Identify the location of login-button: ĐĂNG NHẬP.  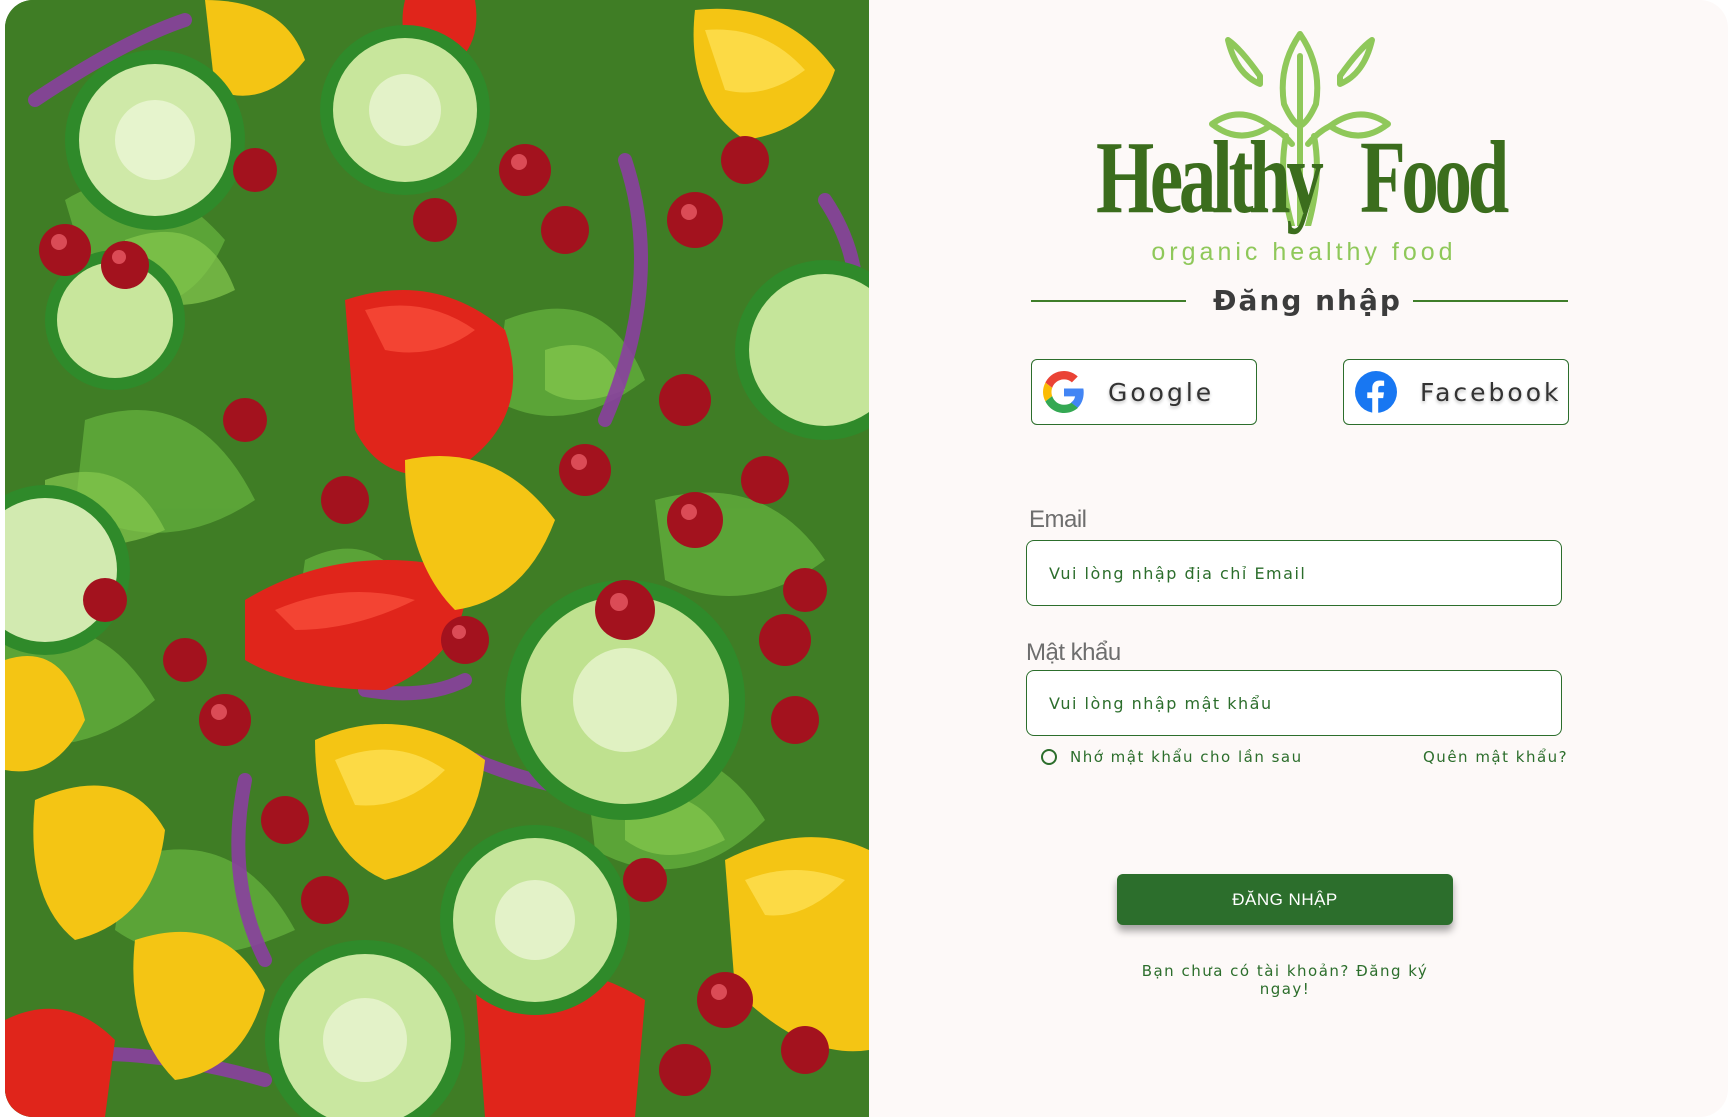
(1285, 899).